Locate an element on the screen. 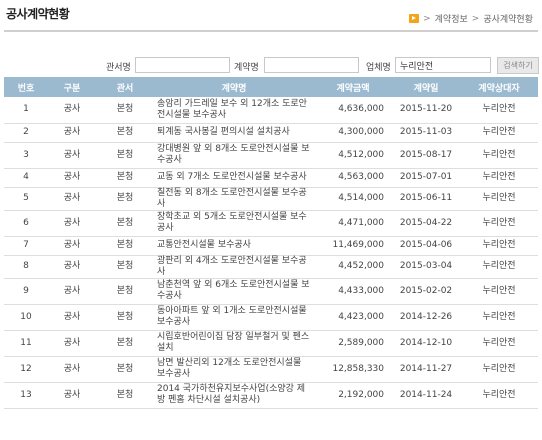  cell-contract-name: 칠전동 외 8개소 도로안전시설물 보수공사 is located at coordinates (234, 199).